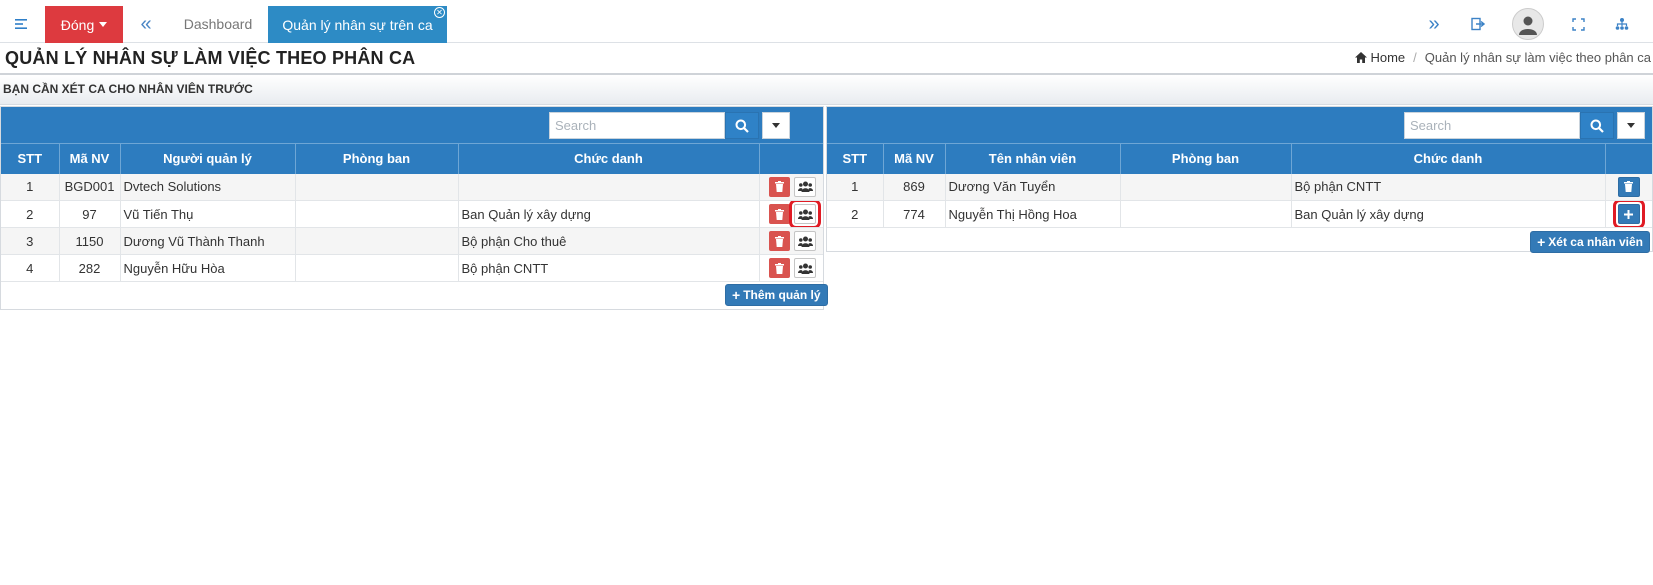  What do you see at coordinates (210, 58) in the screenshot?
I see `page-title: QUẢN LÝ NHÂN SỰ LÀM VIỆC THEO PHÂN CA` at bounding box center [210, 58].